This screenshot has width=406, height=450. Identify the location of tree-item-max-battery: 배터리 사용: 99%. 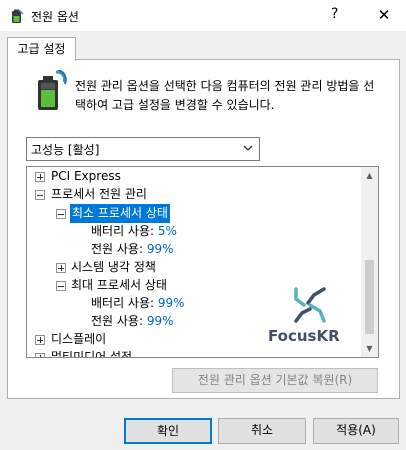
(138, 303).